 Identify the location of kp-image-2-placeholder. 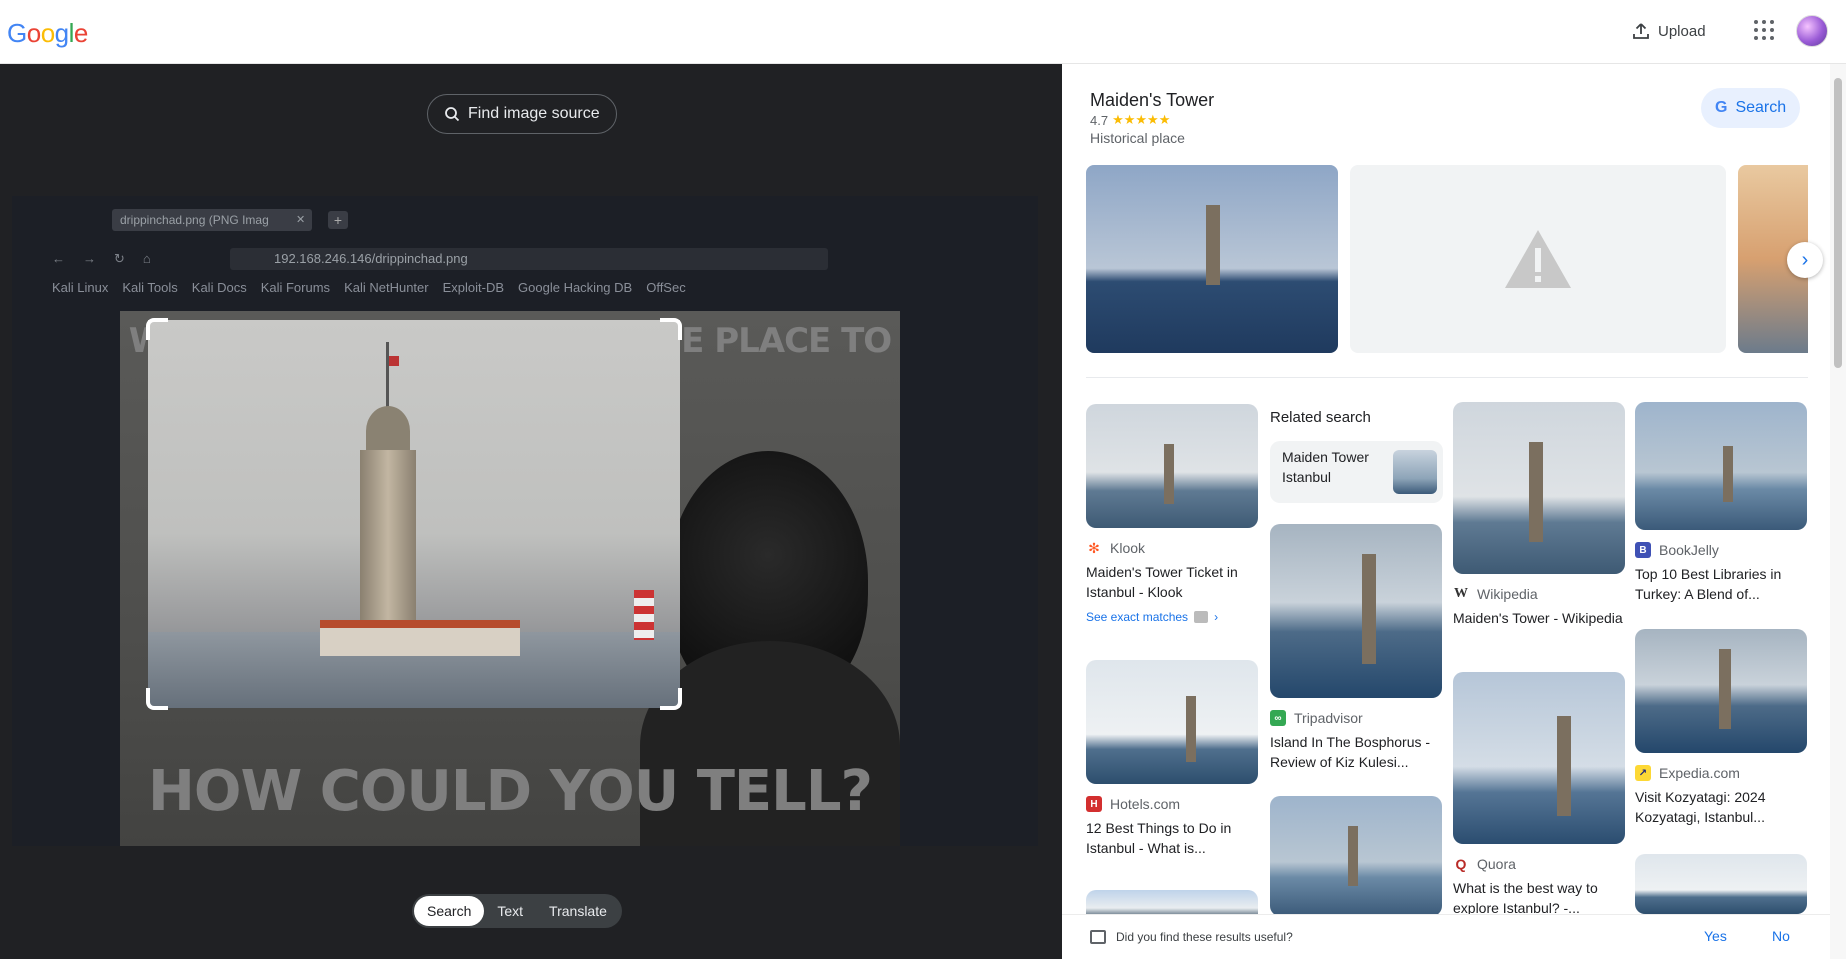
(1538, 259).